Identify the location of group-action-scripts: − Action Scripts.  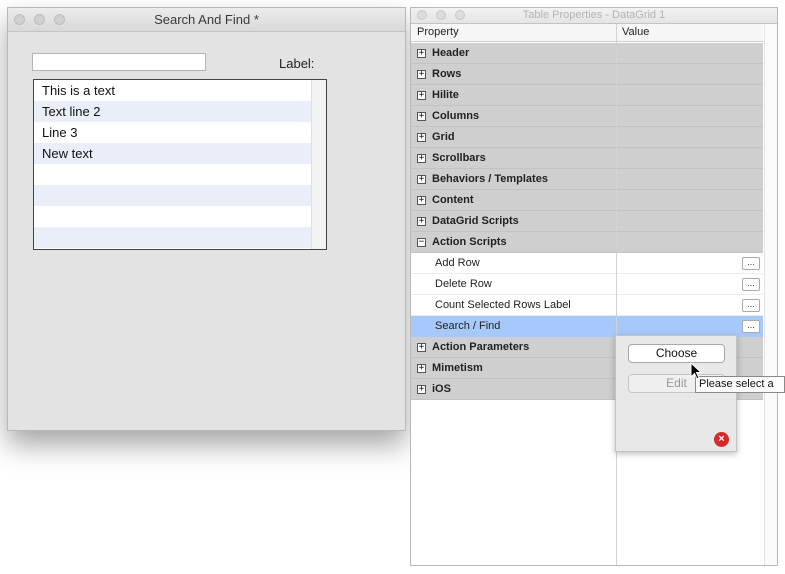
(587, 242).